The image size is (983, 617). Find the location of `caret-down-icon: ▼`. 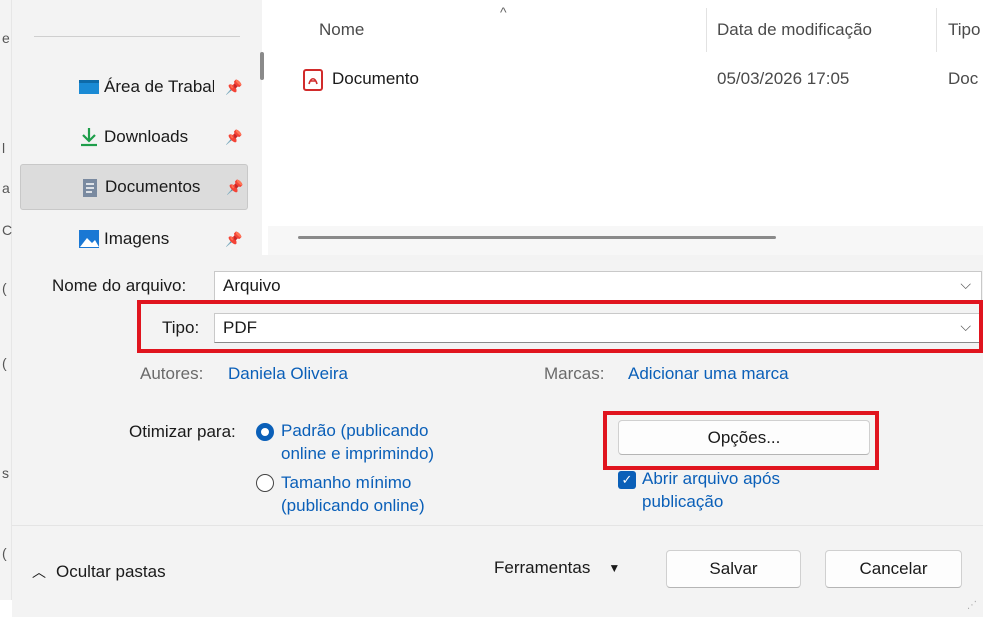

caret-down-icon: ▼ is located at coordinates (614, 568).